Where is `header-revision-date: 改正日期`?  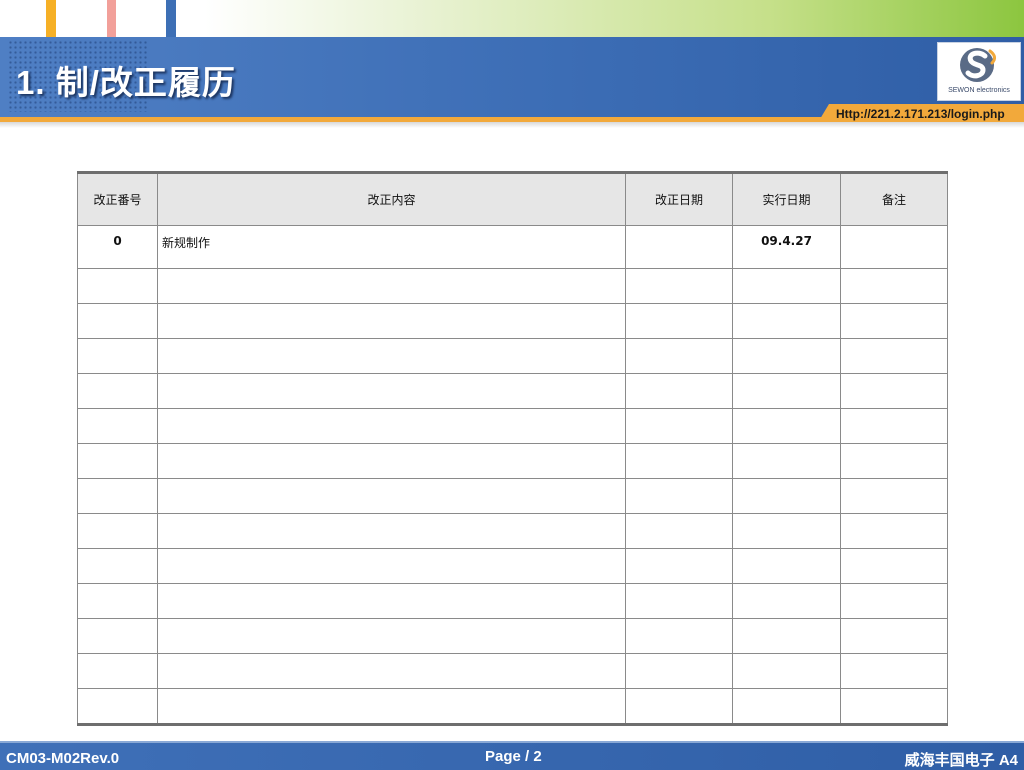
header-revision-date: 改正日期 is located at coordinates (679, 198).